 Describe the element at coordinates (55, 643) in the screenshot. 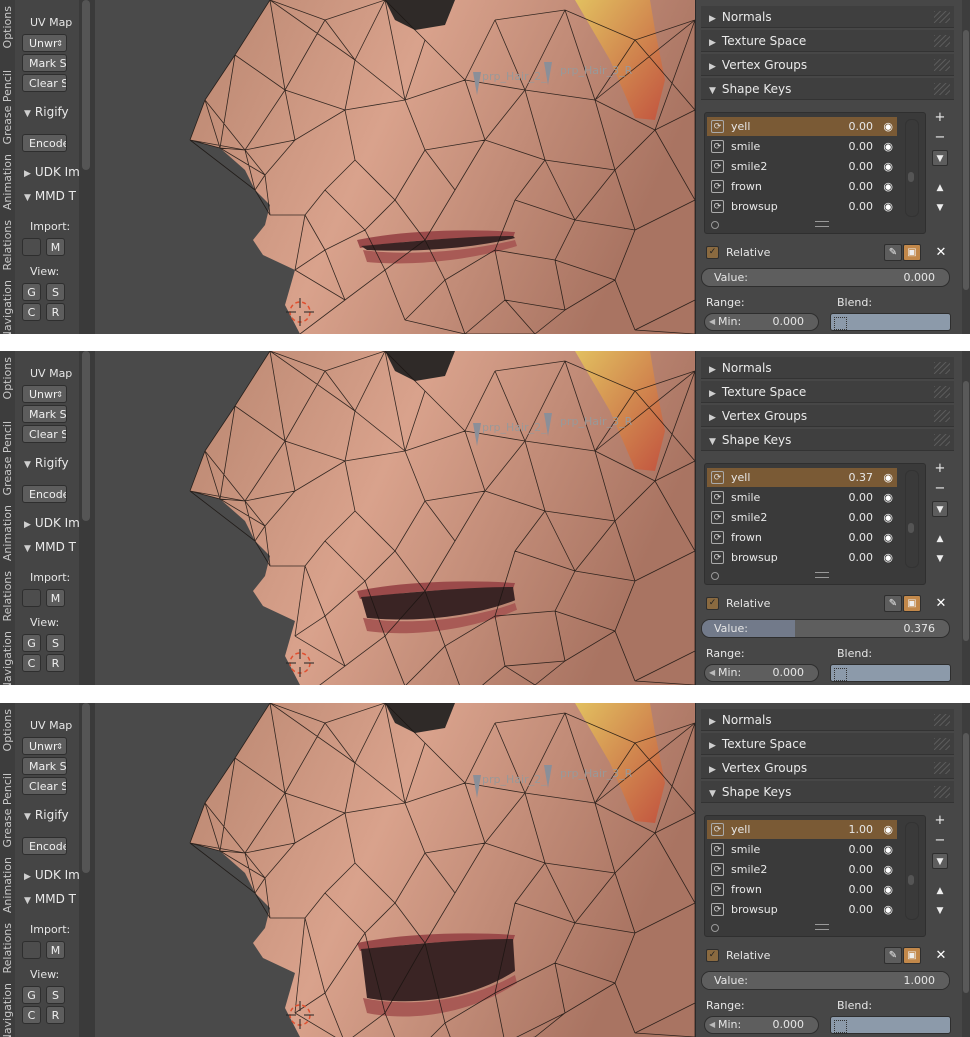

I see `view-s-button: S` at that location.